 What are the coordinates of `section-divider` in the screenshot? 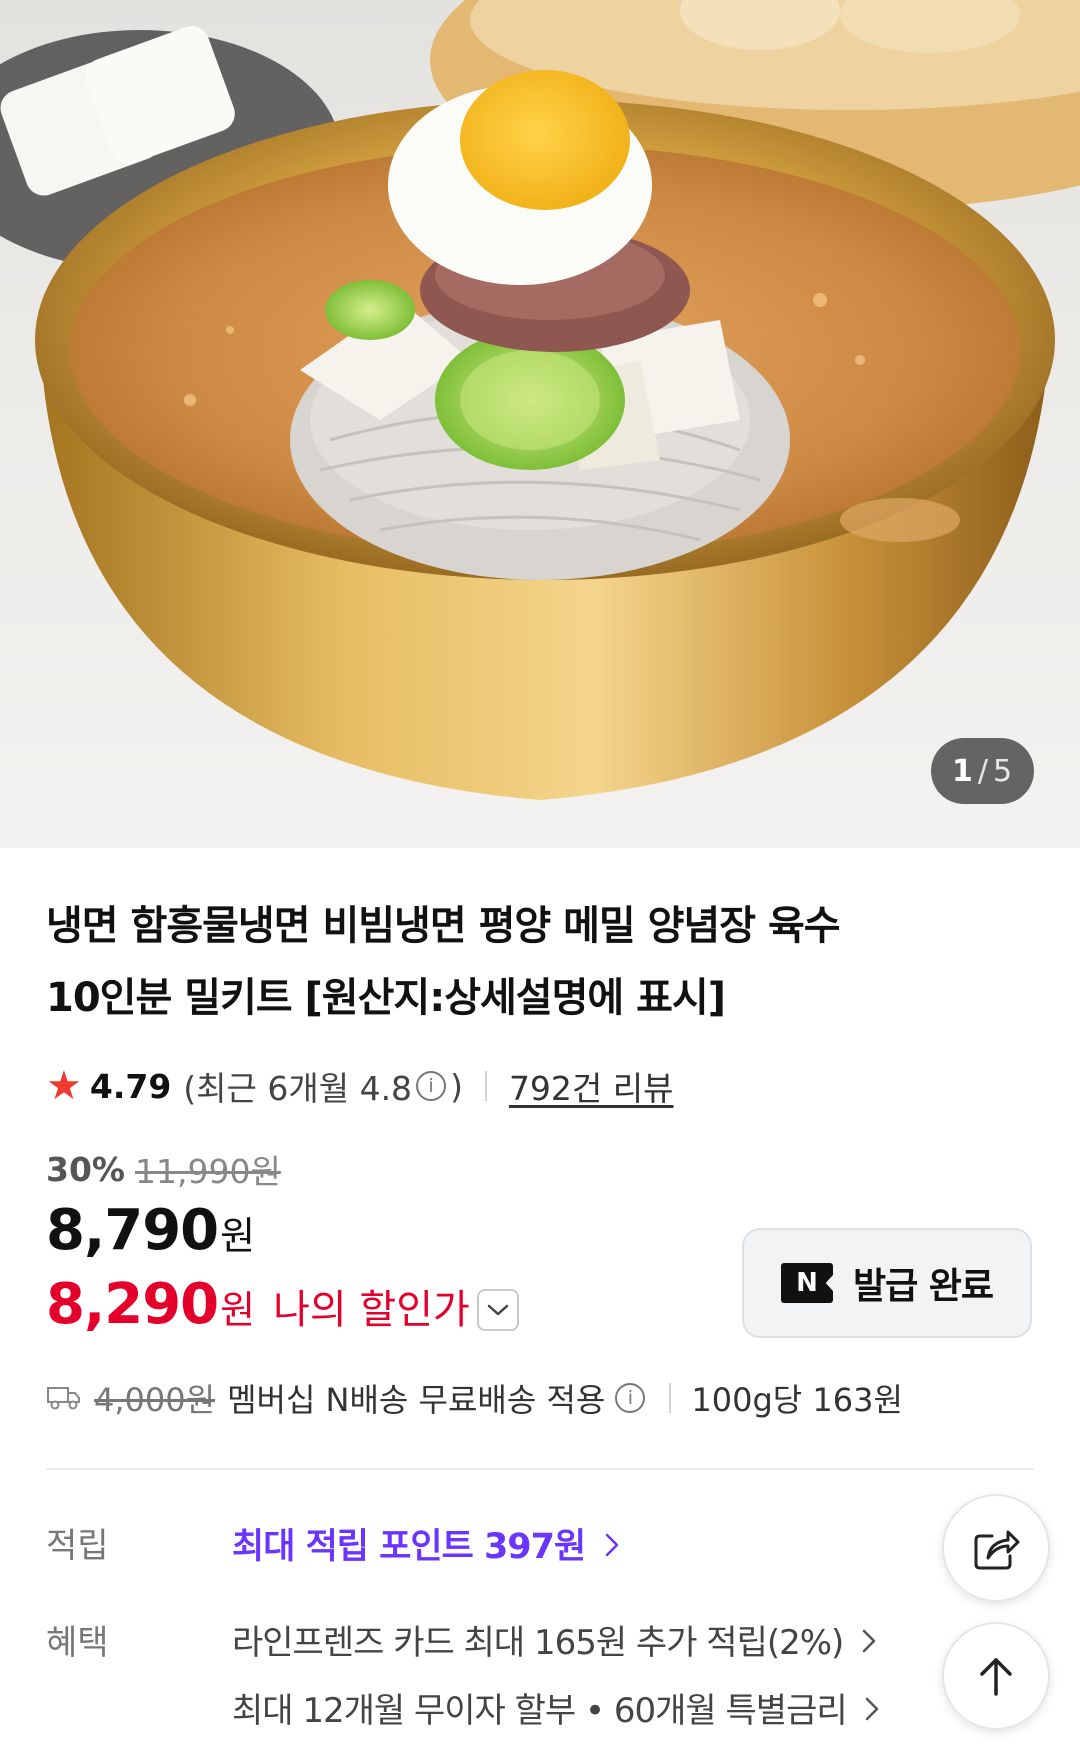 It's located at (540, 1469).